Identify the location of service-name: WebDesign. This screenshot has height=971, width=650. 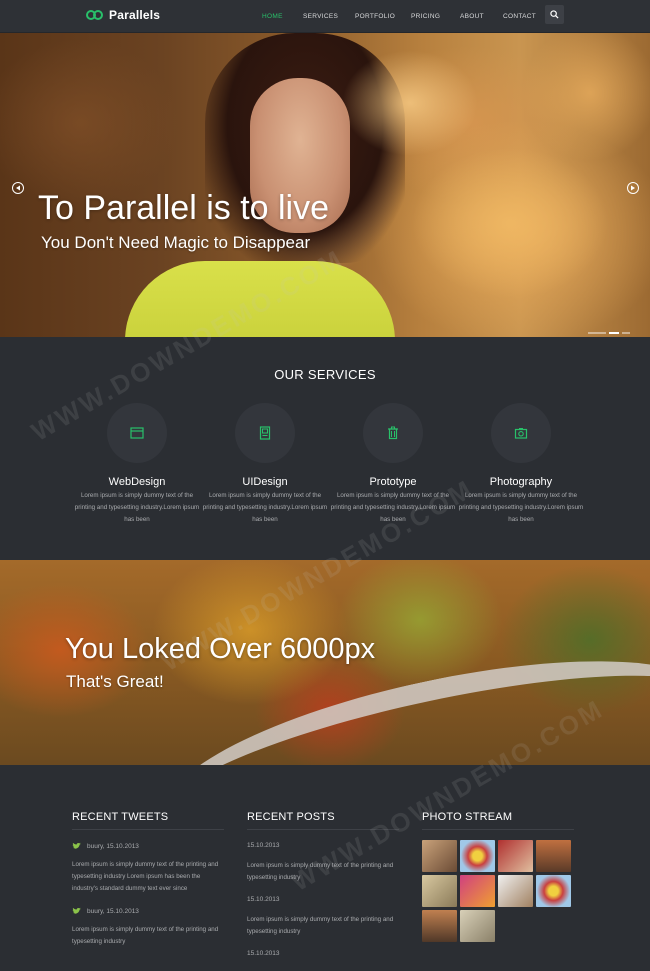
(137, 482).